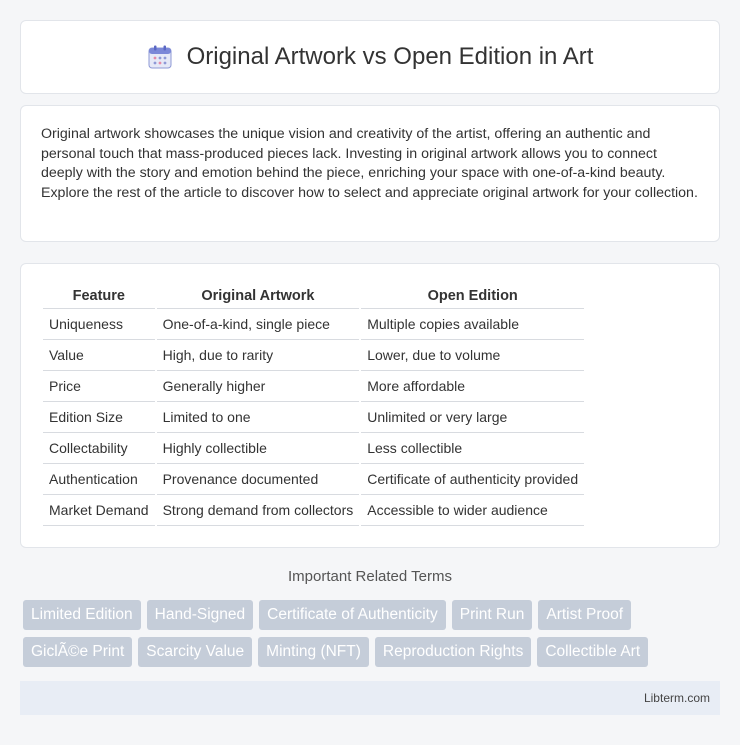 The height and width of the screenshot is (745, 740). Describe the element at coordinates (258, 324) in the screenshot. I see `table-cell: One-of-a-kind, single piece` at that location.